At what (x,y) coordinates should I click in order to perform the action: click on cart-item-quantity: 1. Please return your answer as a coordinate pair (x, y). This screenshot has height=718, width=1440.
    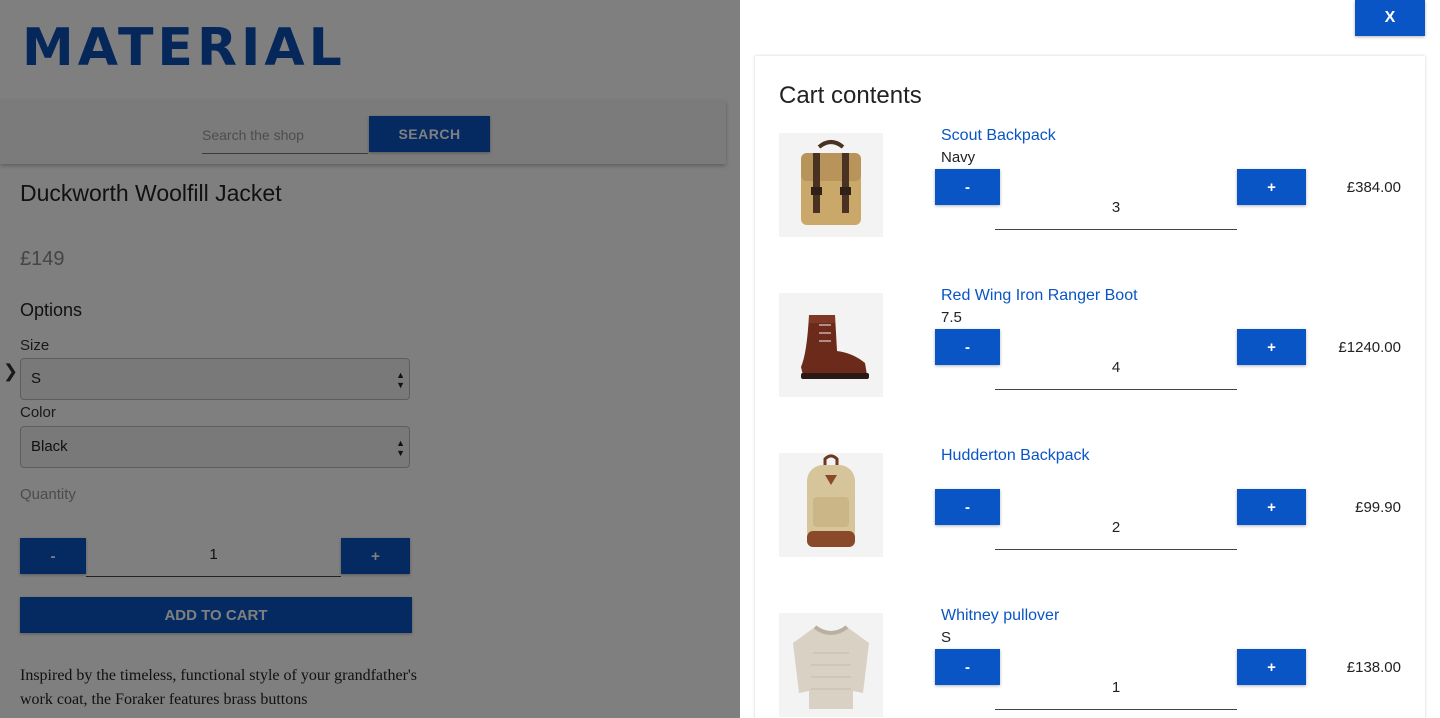
    Looking at the image, I should click on (1116, 690).